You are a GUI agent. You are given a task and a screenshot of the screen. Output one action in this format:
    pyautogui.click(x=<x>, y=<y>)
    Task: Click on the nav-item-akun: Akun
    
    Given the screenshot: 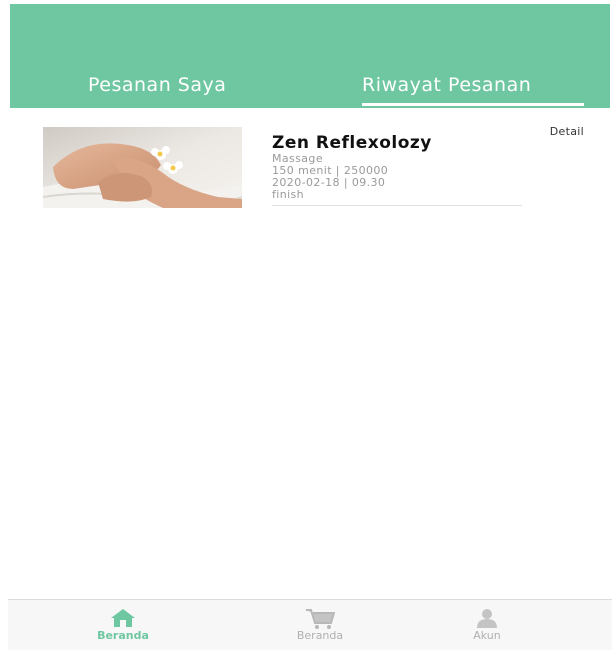 What is the action you would take?
    pyautogui.click(x=487, y=625)
    